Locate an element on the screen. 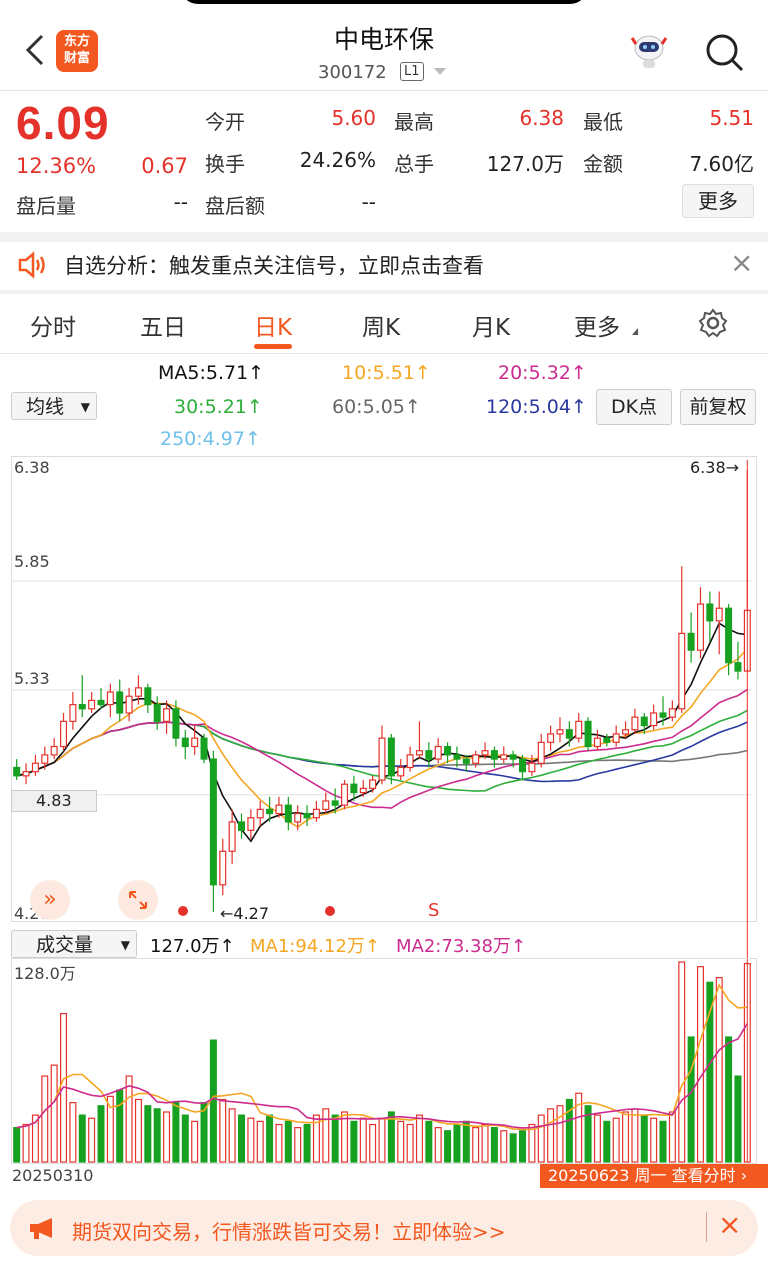  volume-ma1: MA1:94.12万↑ is located at coordinates (315, 946).